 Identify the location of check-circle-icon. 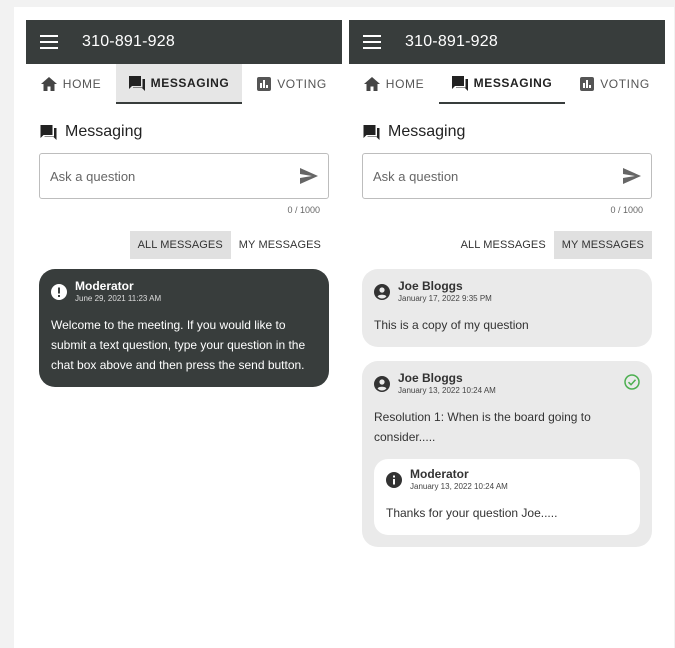
(632, 382).